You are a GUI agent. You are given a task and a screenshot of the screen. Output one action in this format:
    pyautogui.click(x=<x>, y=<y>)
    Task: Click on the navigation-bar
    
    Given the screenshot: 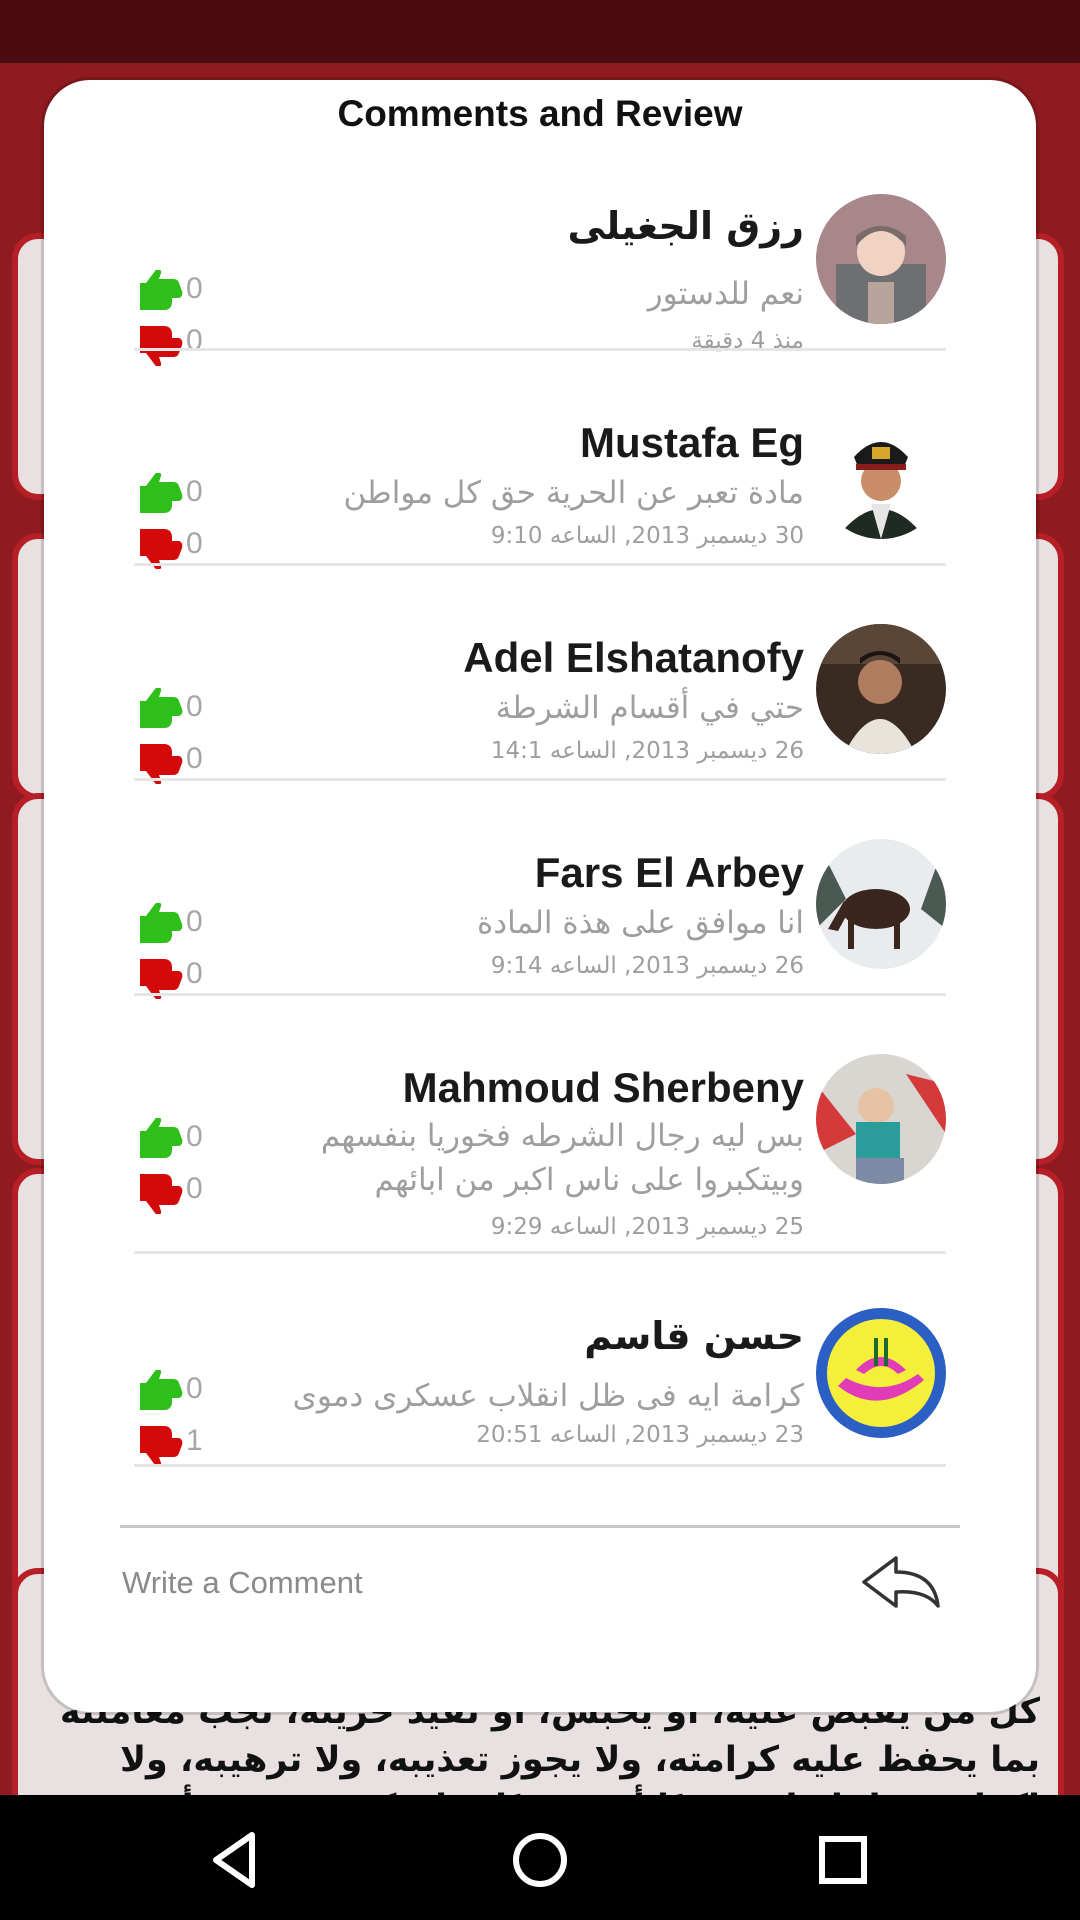 What is the action you would take?
    pyautogui.click(x=540, y=1857)
    